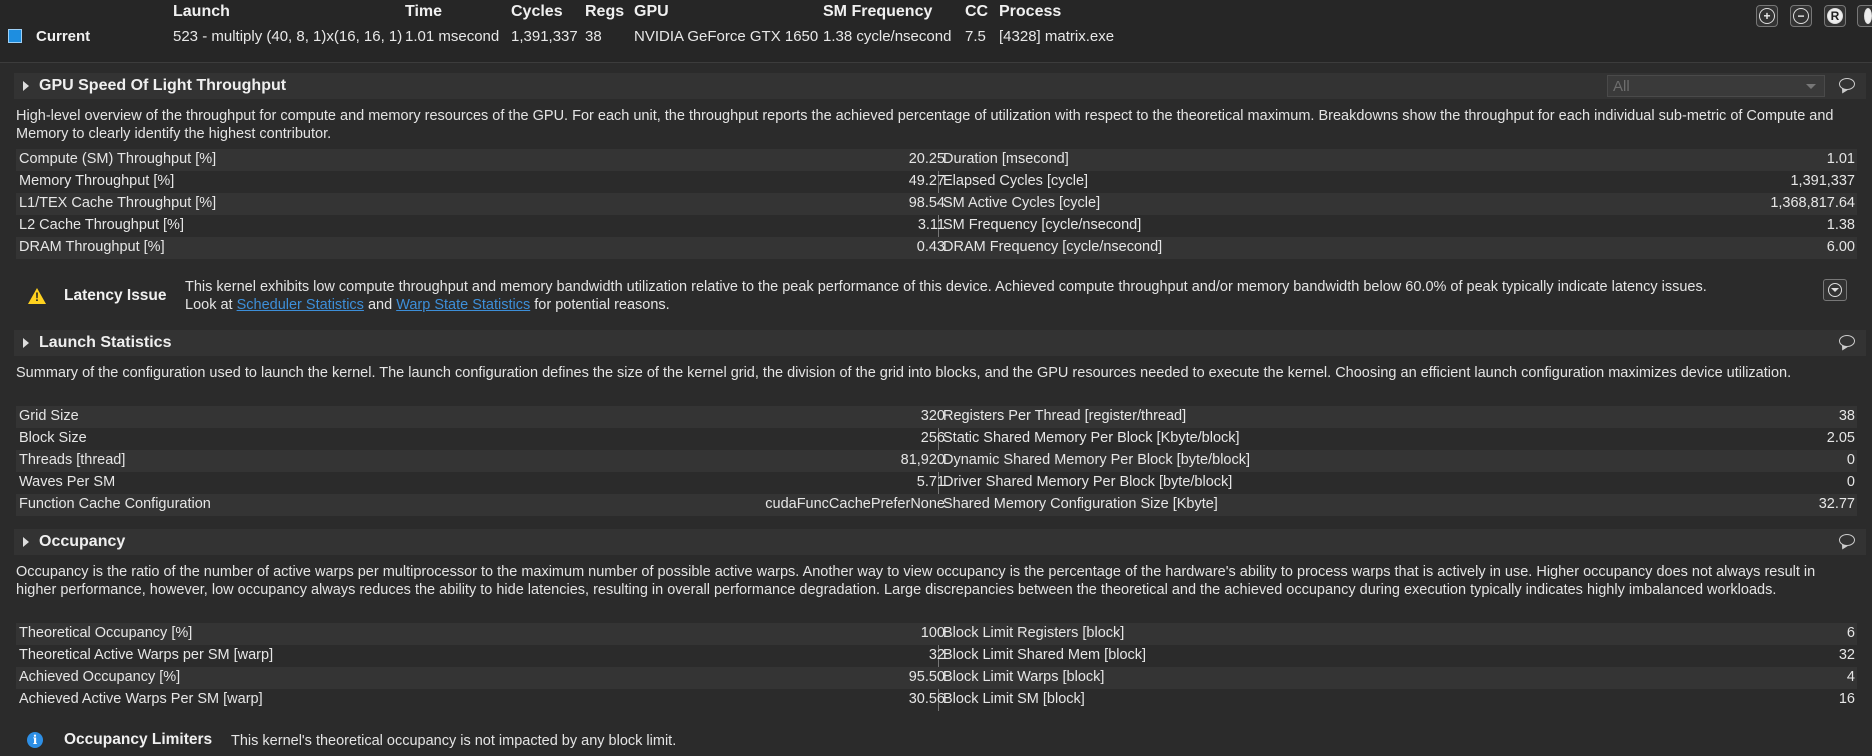 This screenshot has height=756, width=1872. What do you see at coordinates (35, 740) in the screenshot?
I see `info-icon: i` at bounding box center [35, 740].